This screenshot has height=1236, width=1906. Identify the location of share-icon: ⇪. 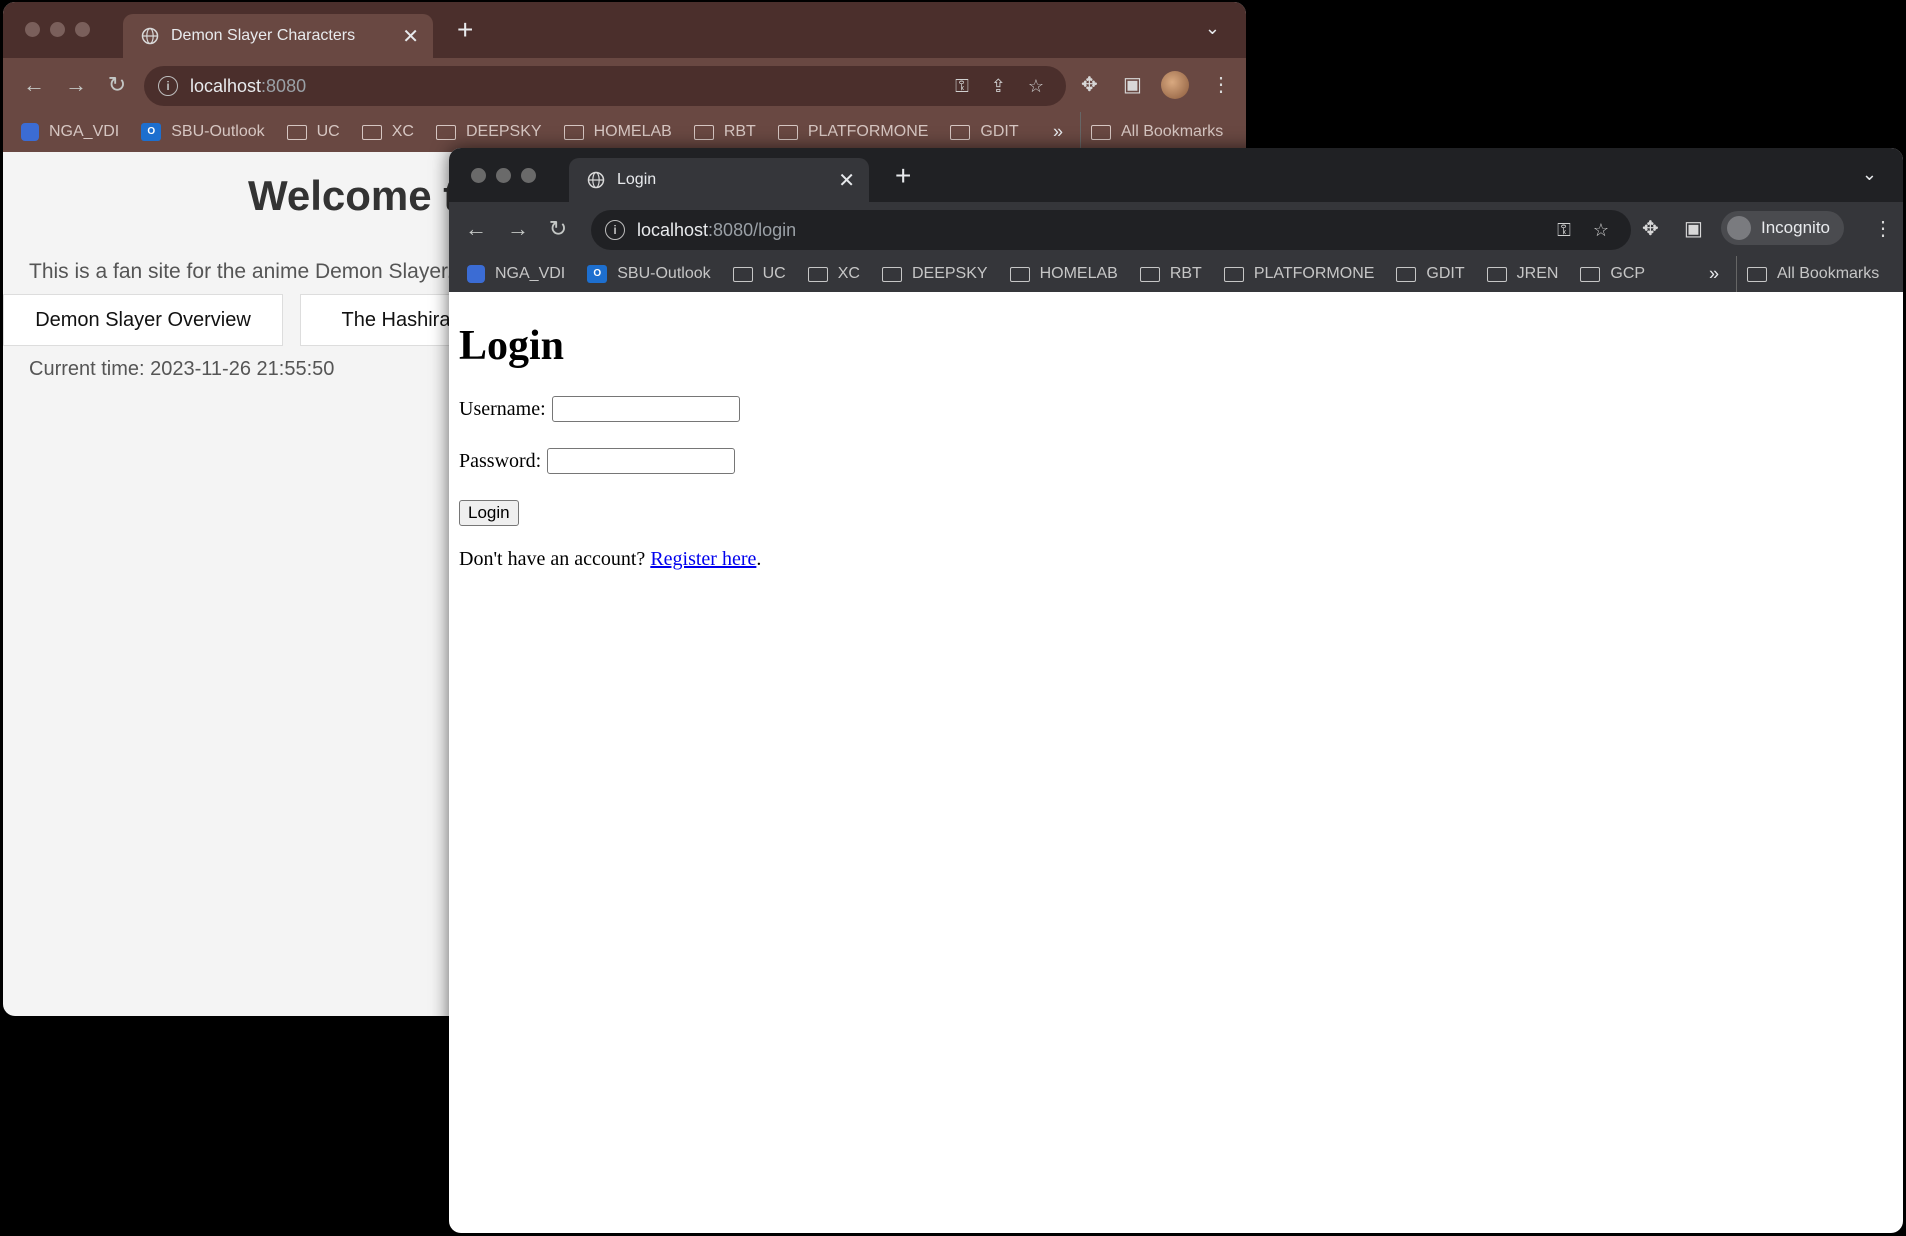
(998, 86).